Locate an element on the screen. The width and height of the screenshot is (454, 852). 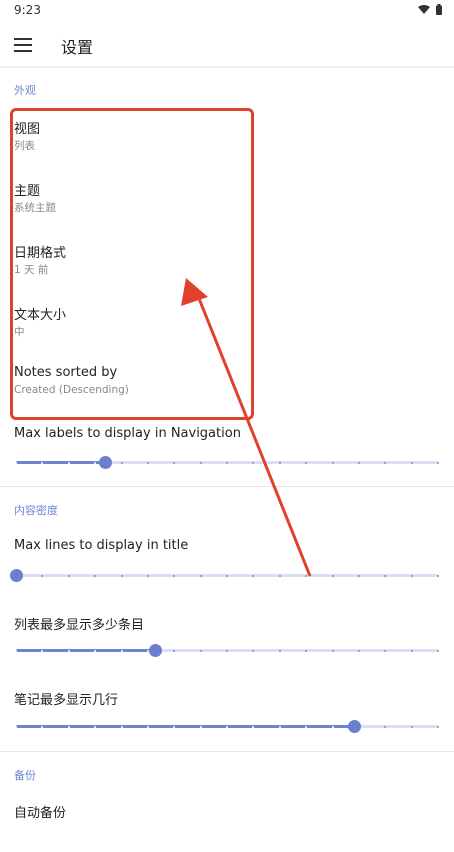
battery-icon is located at coordinates (439, 9).